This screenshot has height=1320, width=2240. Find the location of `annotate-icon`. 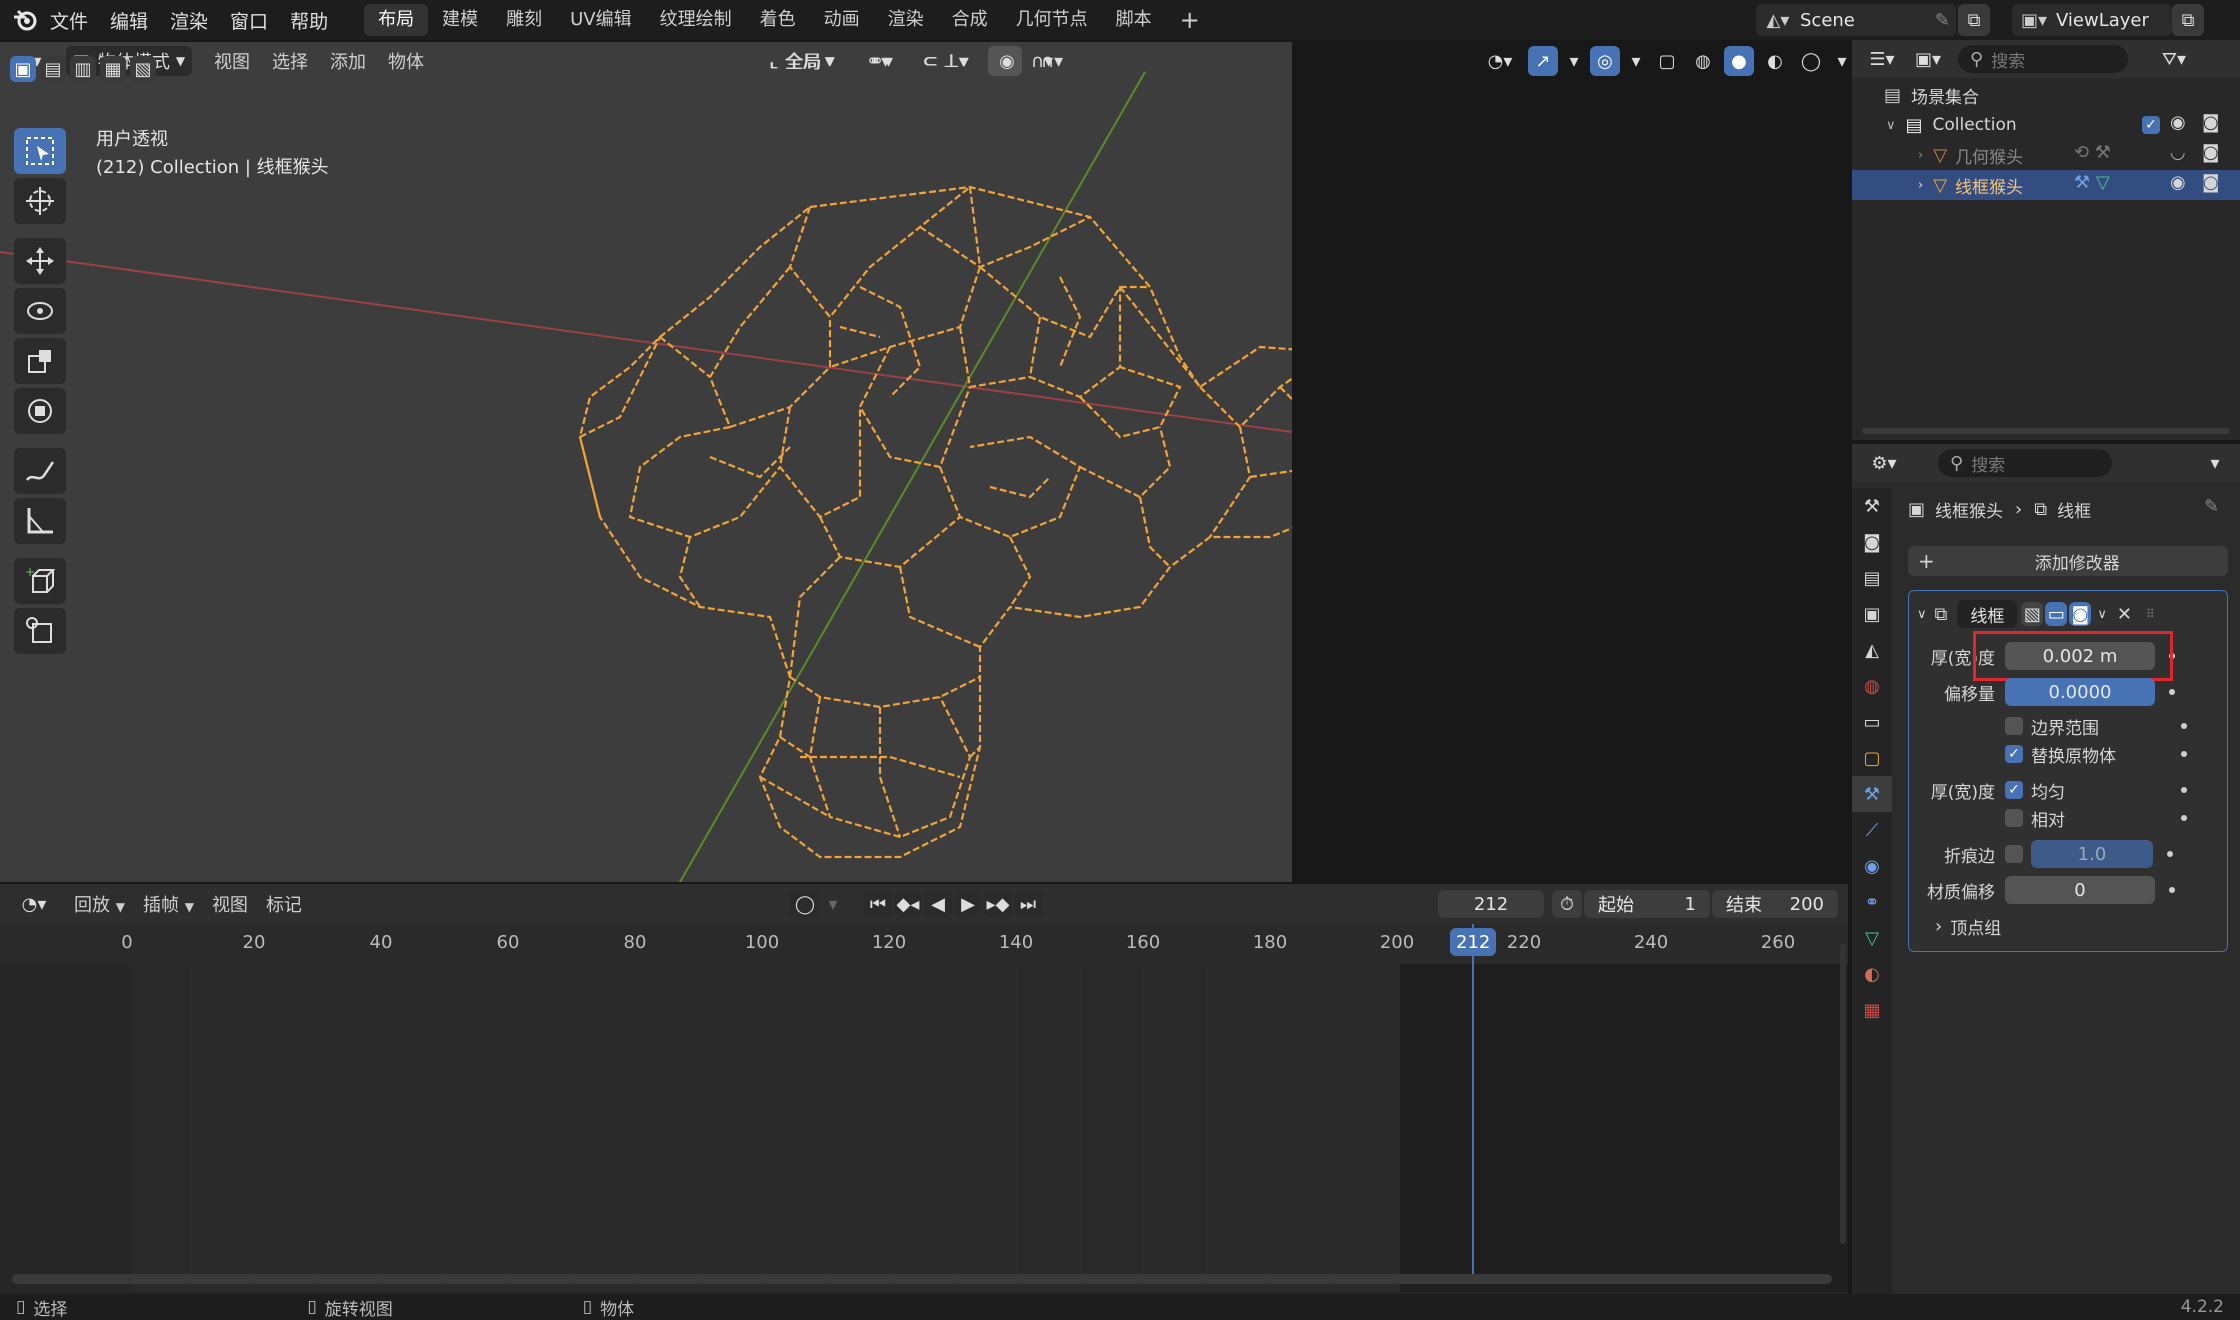

annotate-icon is located at coordinates (40, 471).